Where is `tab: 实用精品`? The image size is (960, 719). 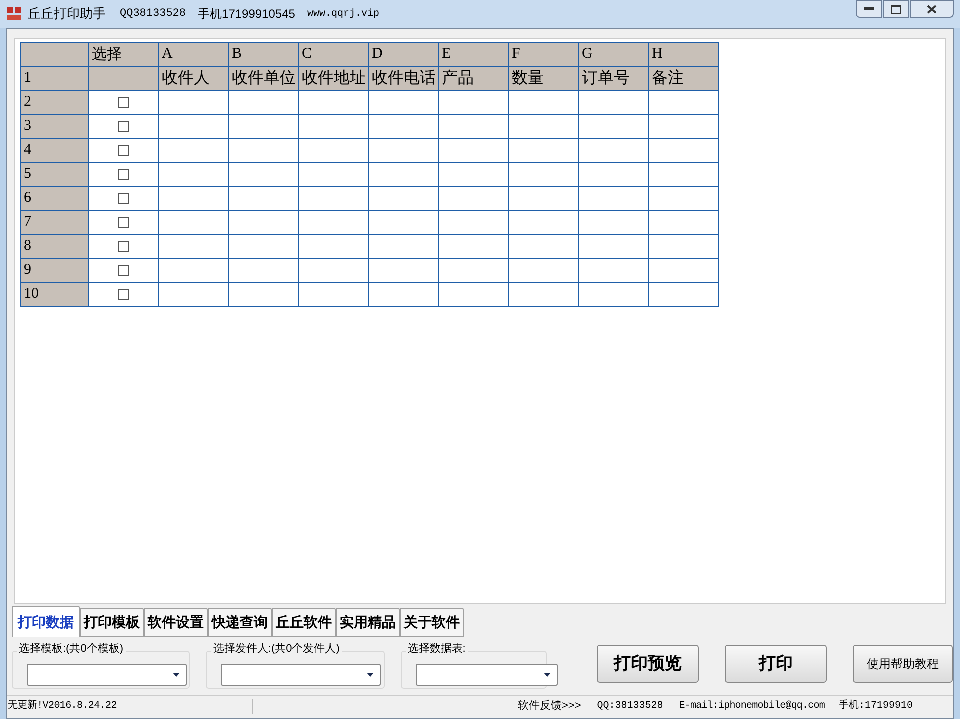 tab: 实用精品 is located at coordinates (368, 622).